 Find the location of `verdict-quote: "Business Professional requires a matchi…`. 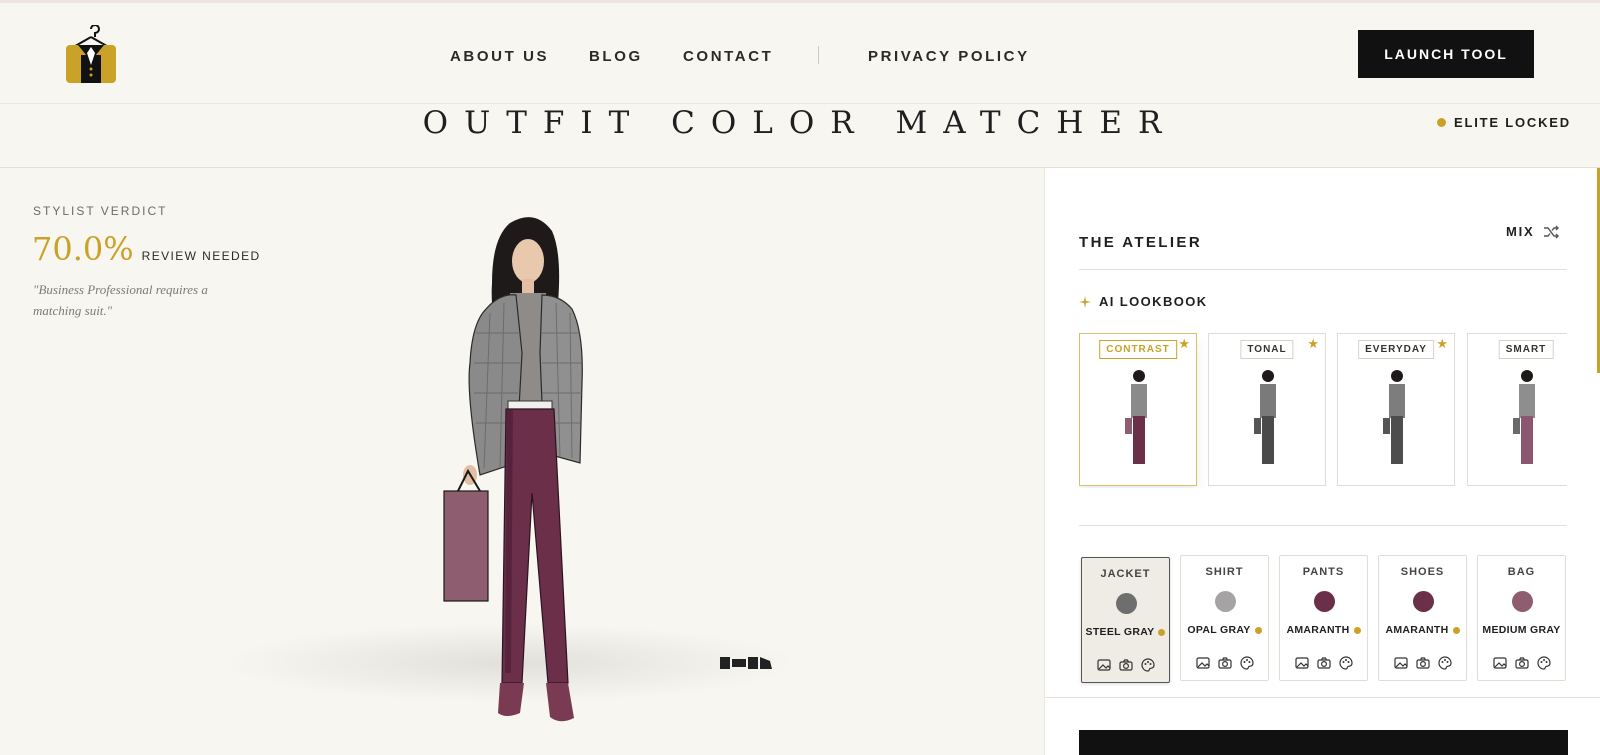

verdict-quote: "Business Professional requires a matchi… is located at coordinates (120, 300).